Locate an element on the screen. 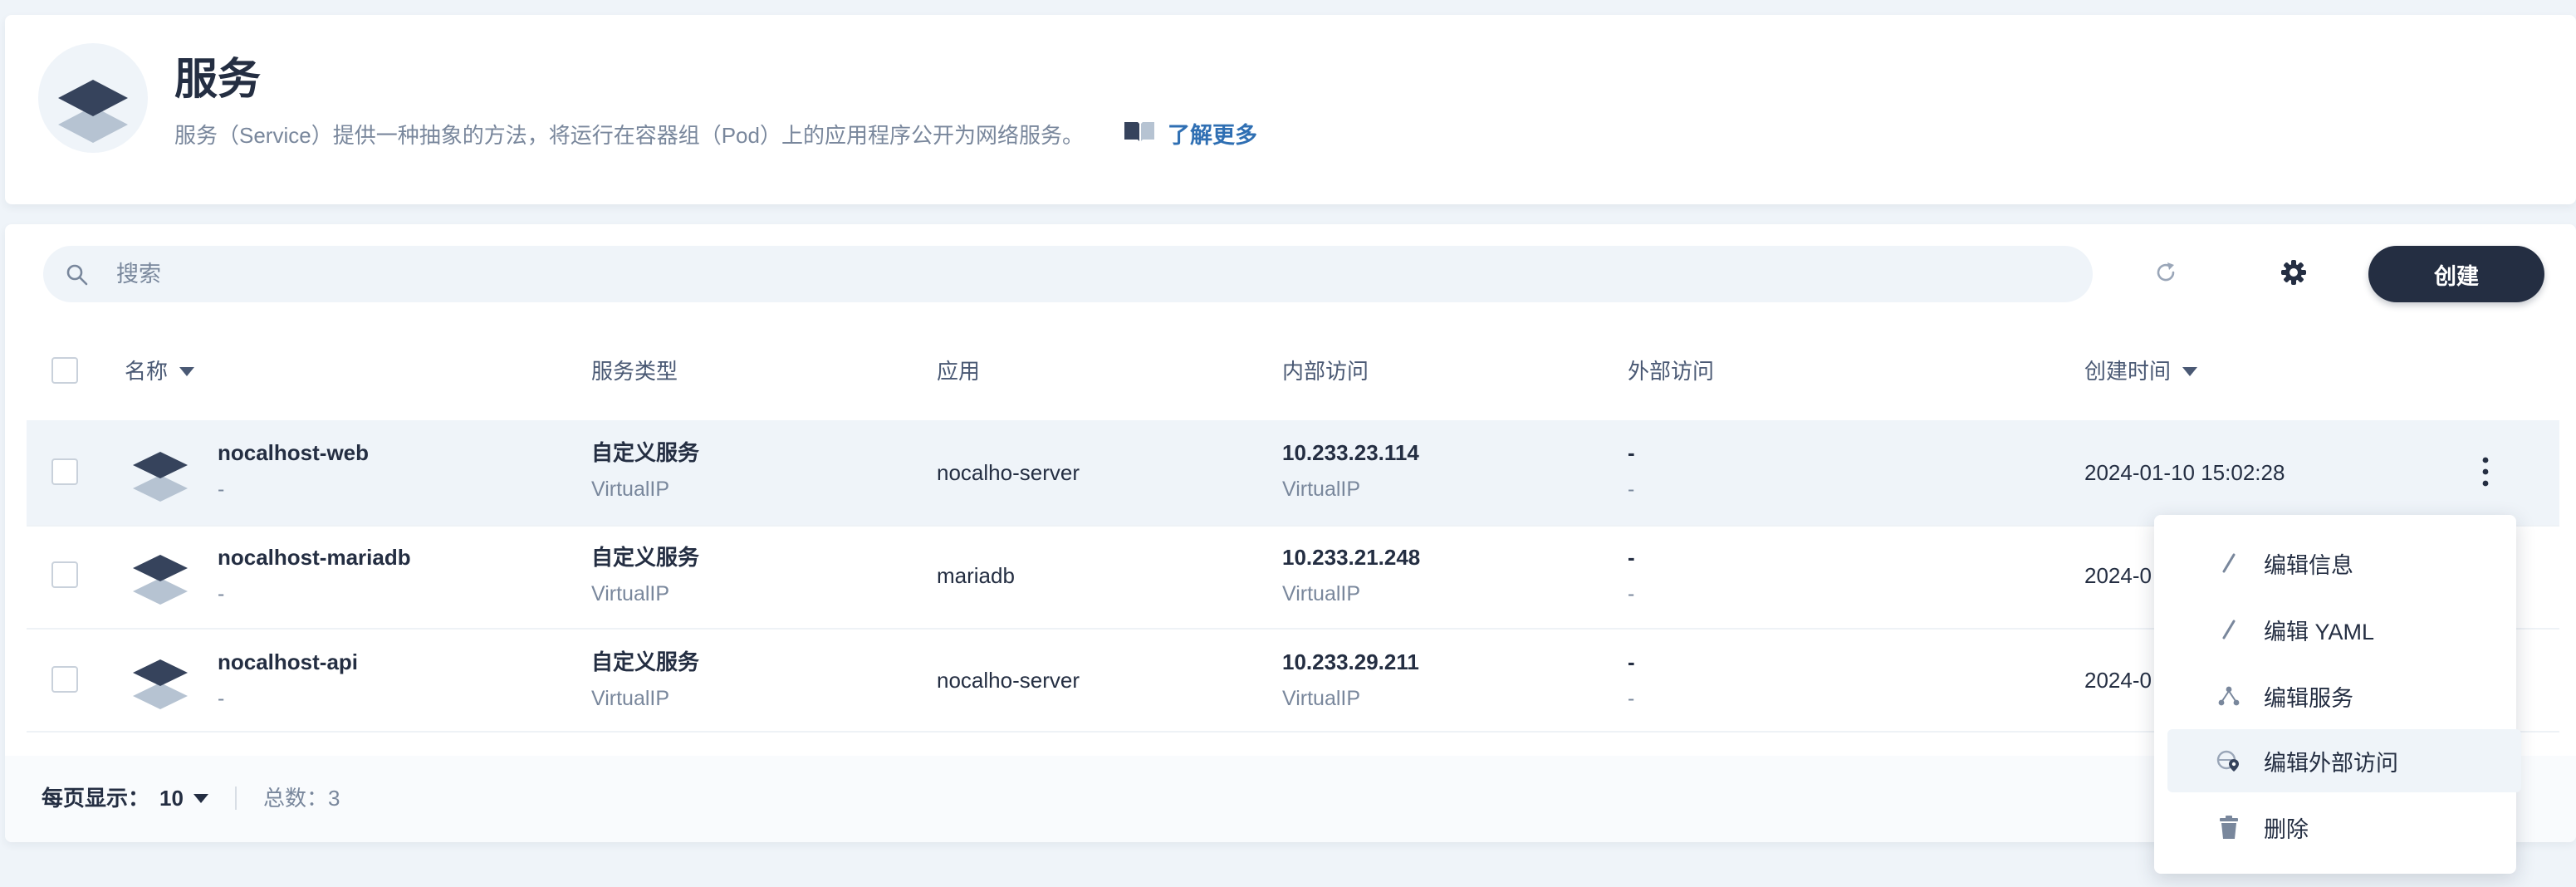 This screenshot has width=2576, height=887. refresh-button is located at coordinates (2166, 274).